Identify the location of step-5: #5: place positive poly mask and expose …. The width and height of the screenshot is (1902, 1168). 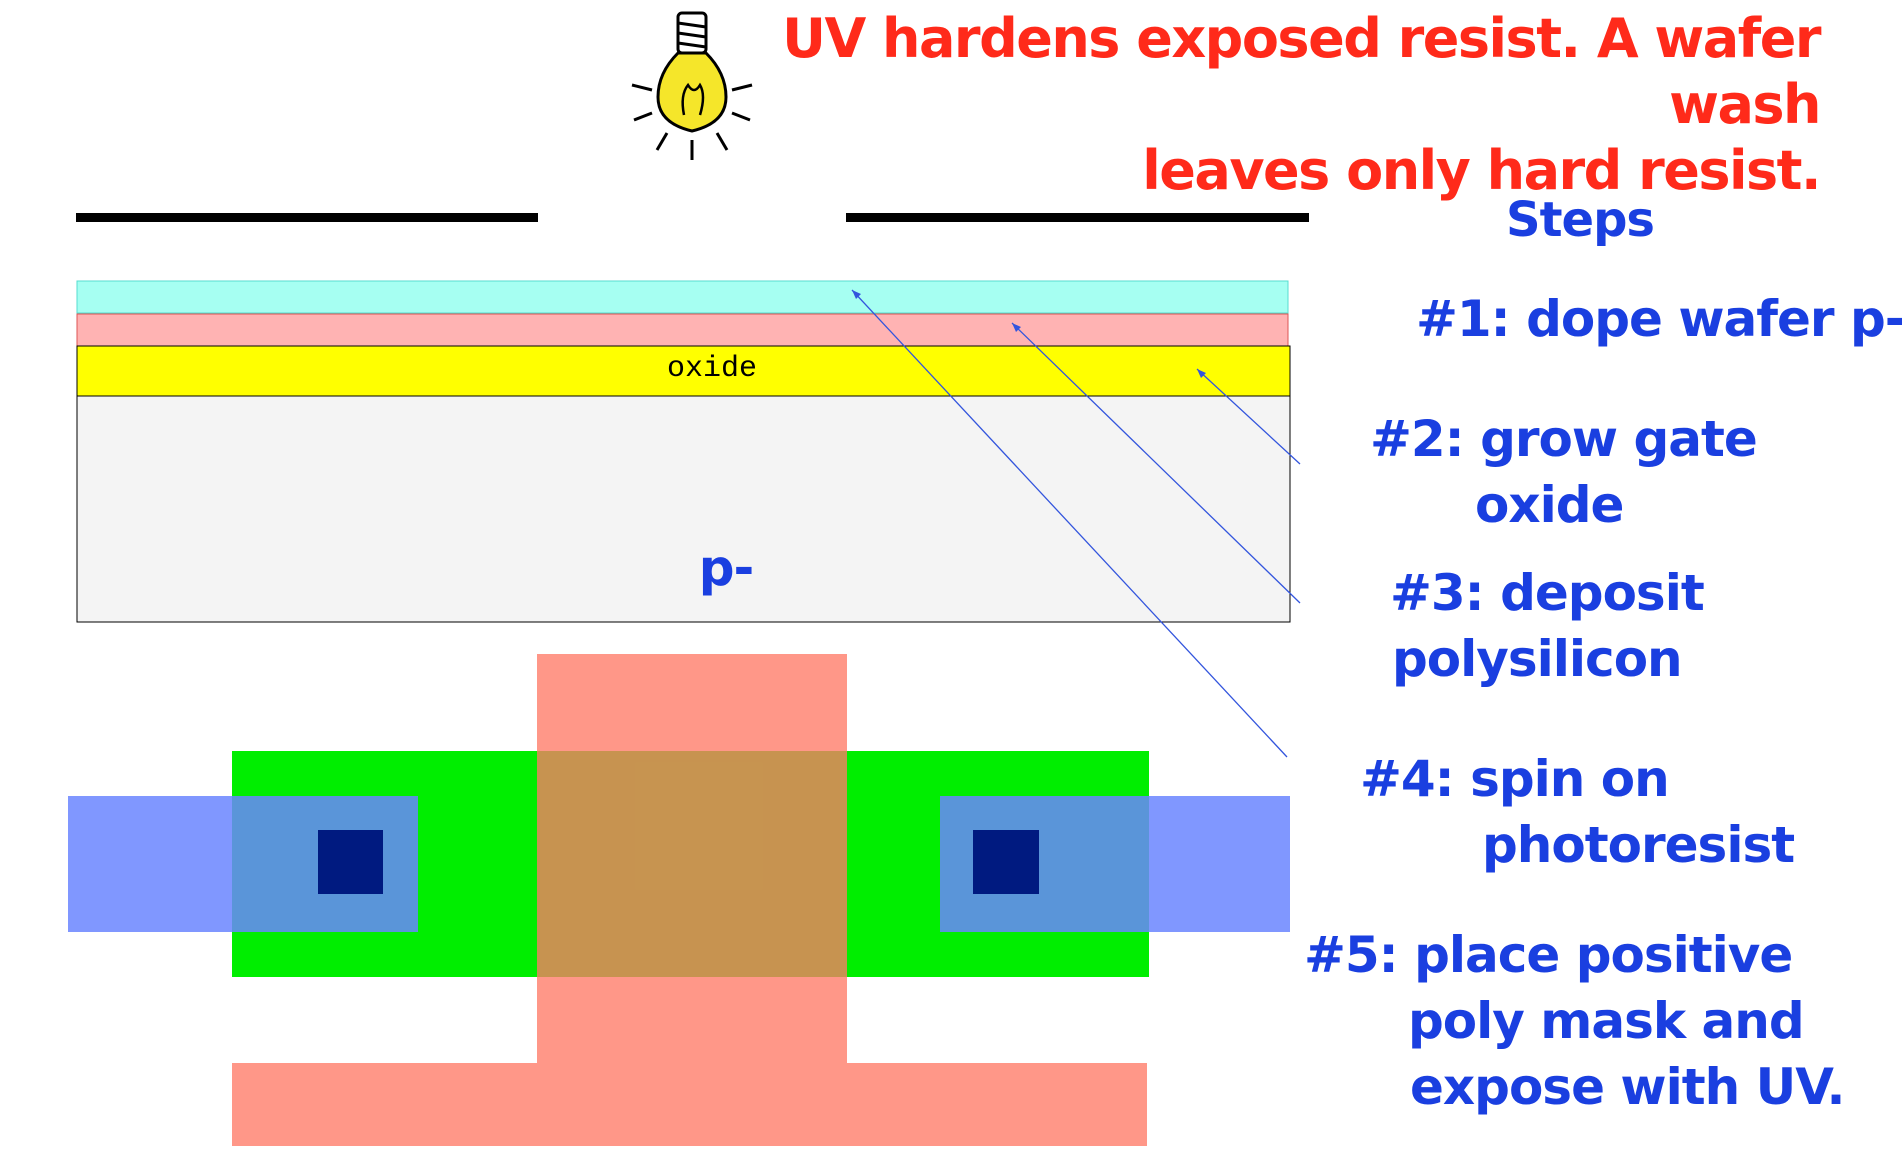
(1574, 1021).